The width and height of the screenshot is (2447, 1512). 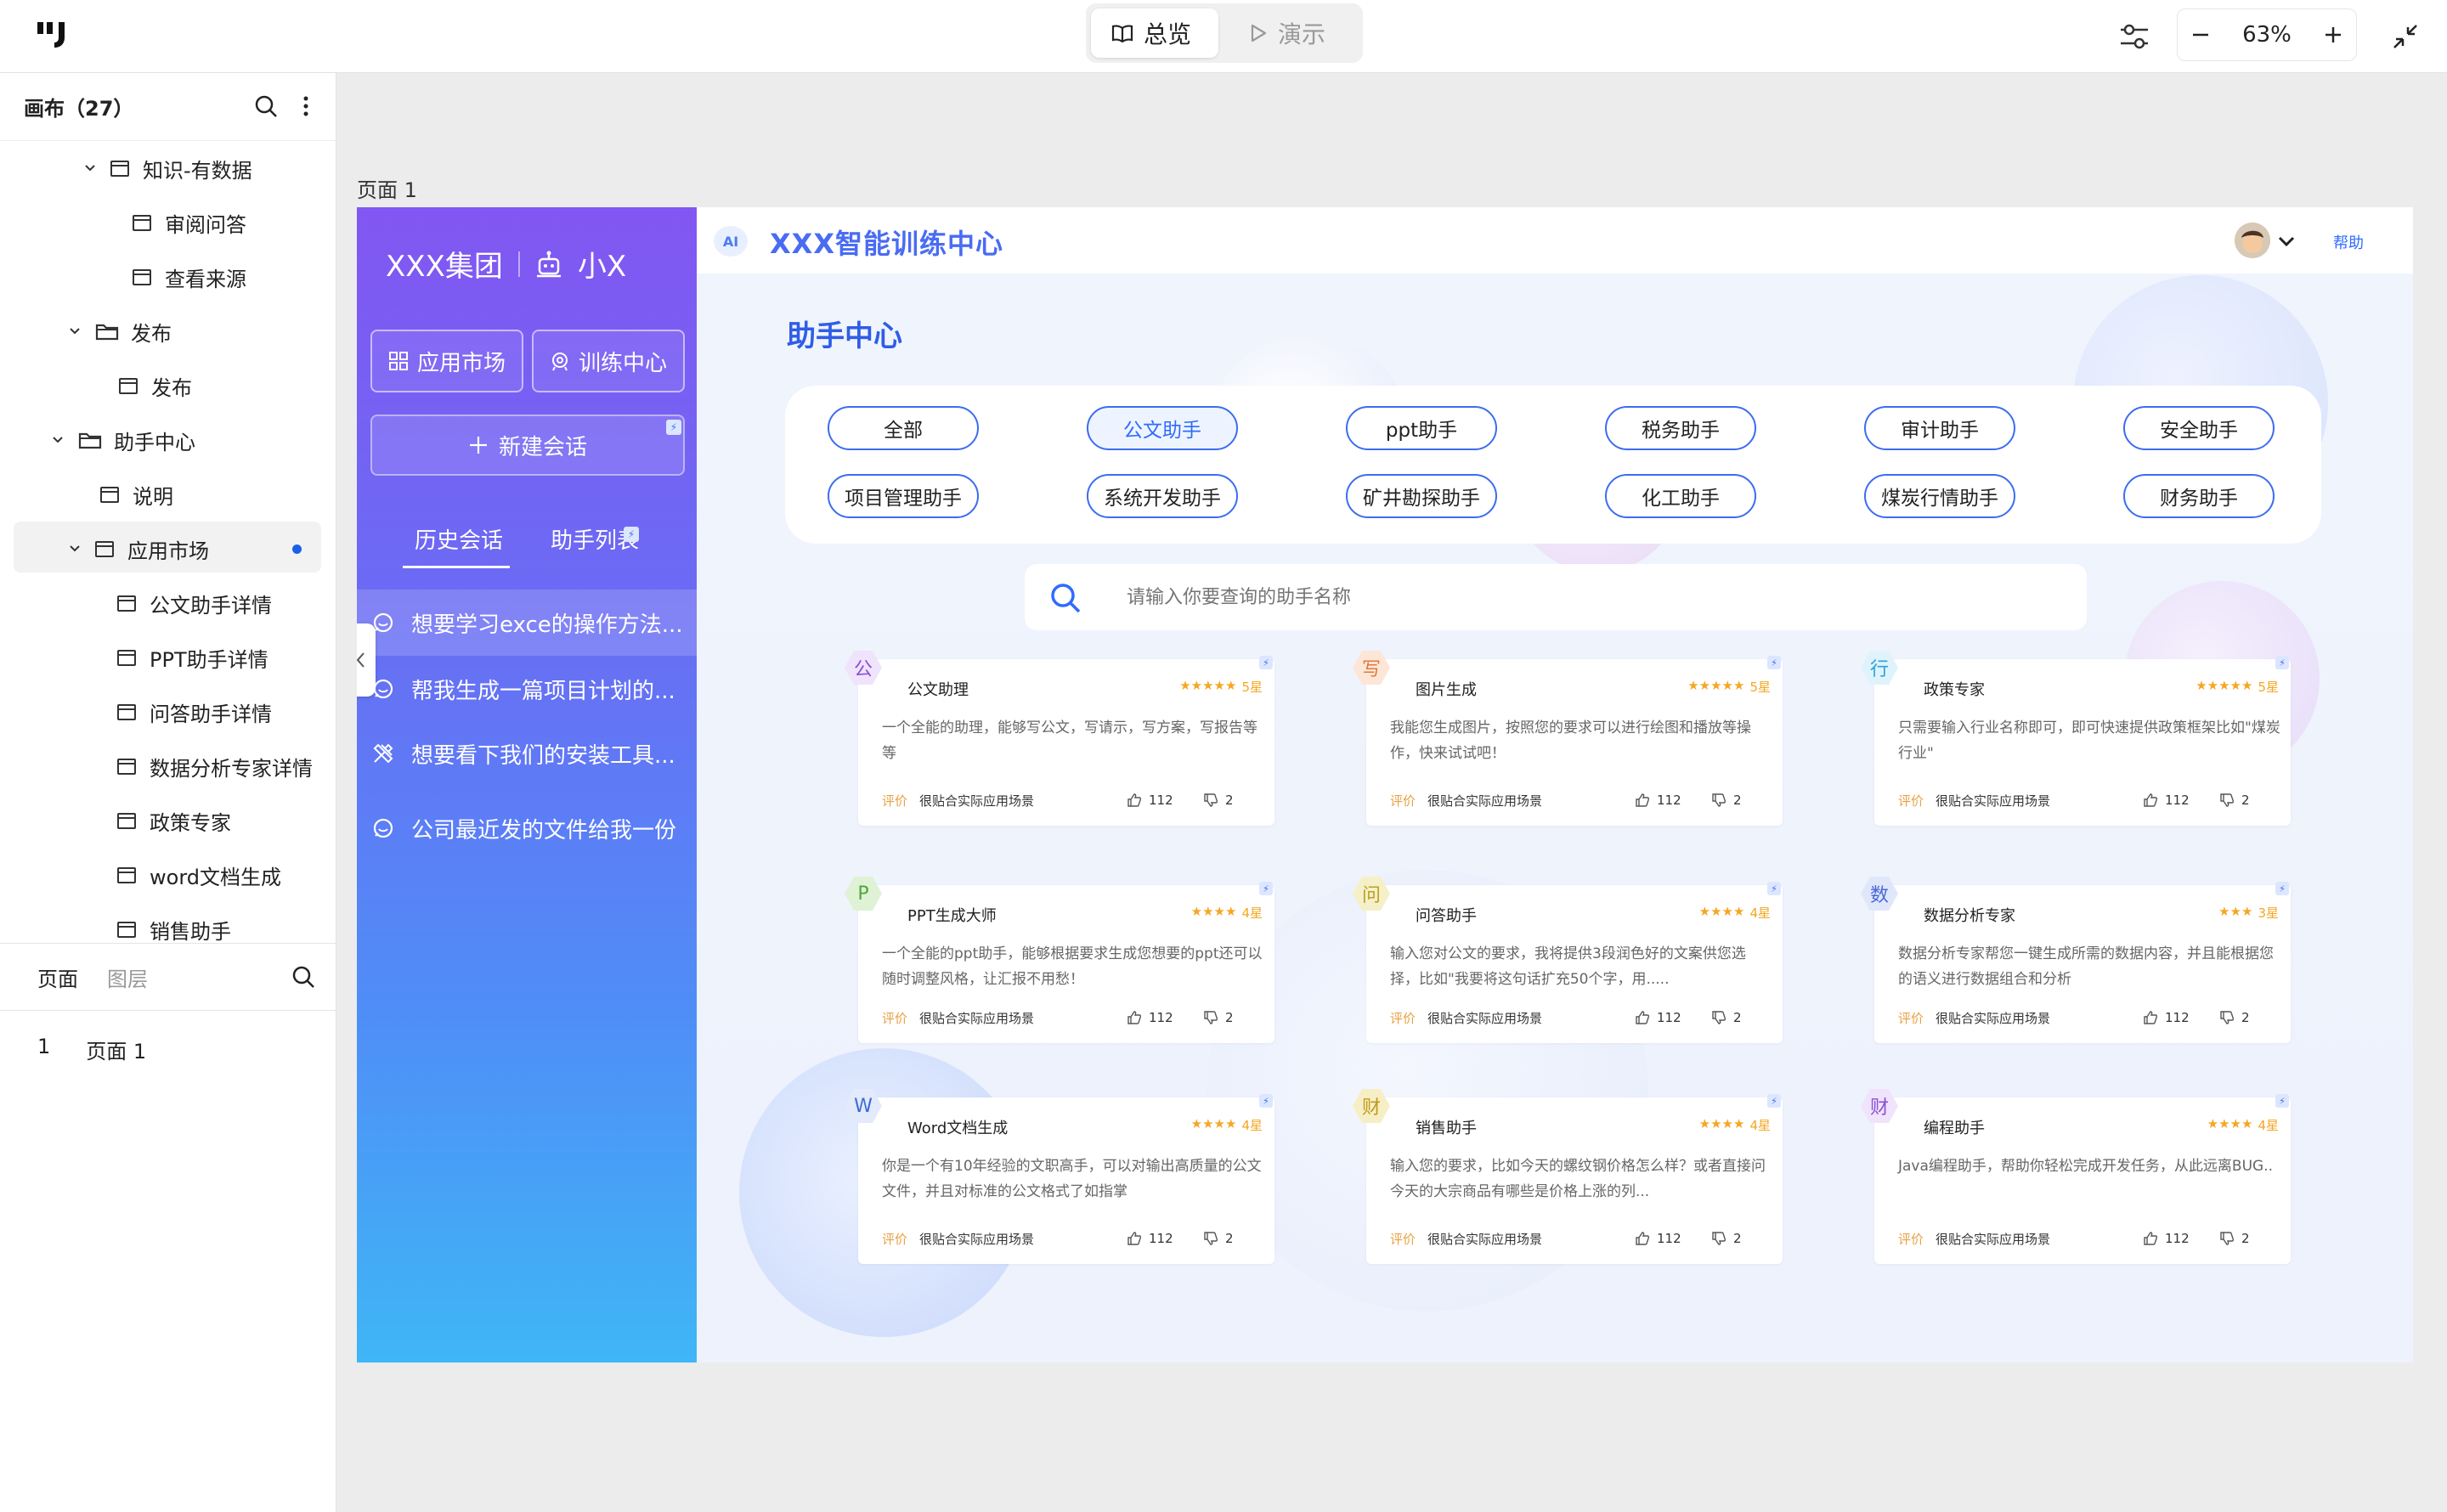 I want to click on category-chip: 全部, so click(x=903, y=428).